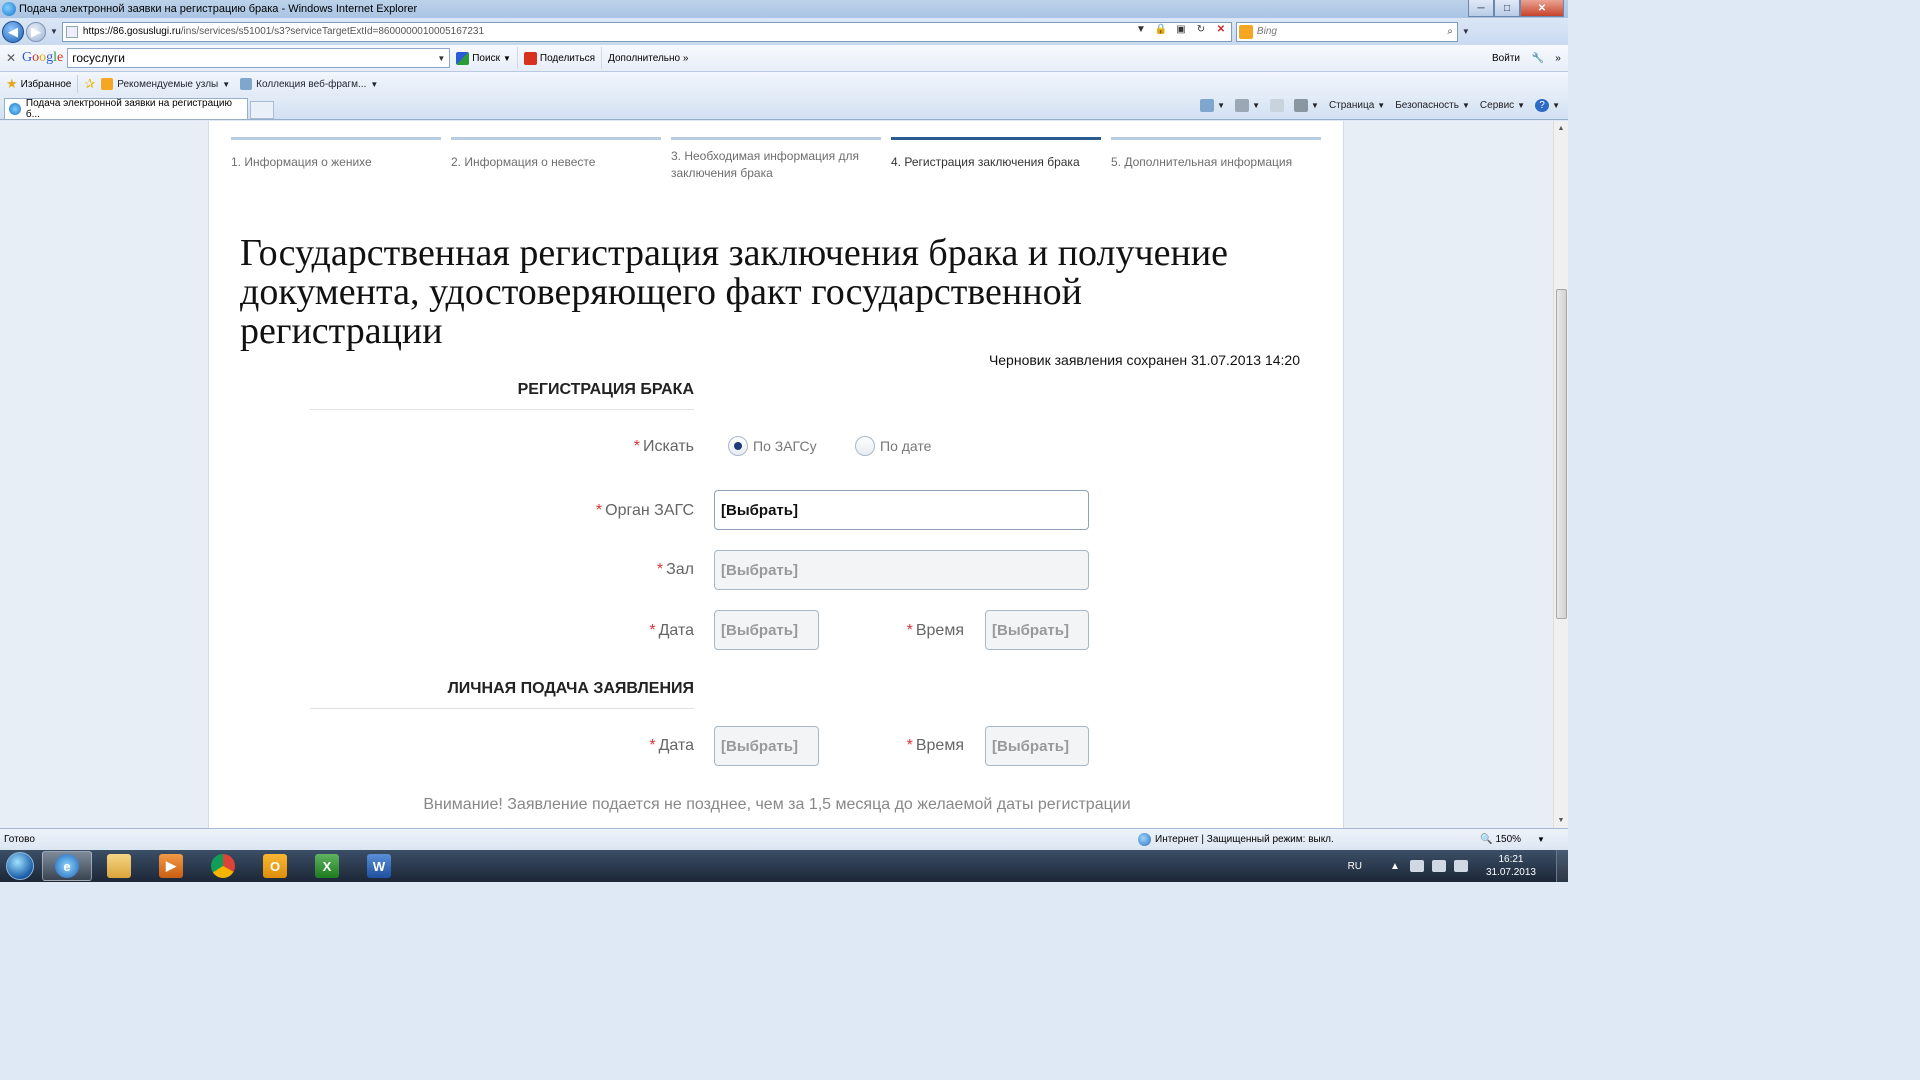 Image resolution: width=1920 pixels, height=1080 pixels. I want to click on close-toolbar-icon: ✕, so click(11, 58).